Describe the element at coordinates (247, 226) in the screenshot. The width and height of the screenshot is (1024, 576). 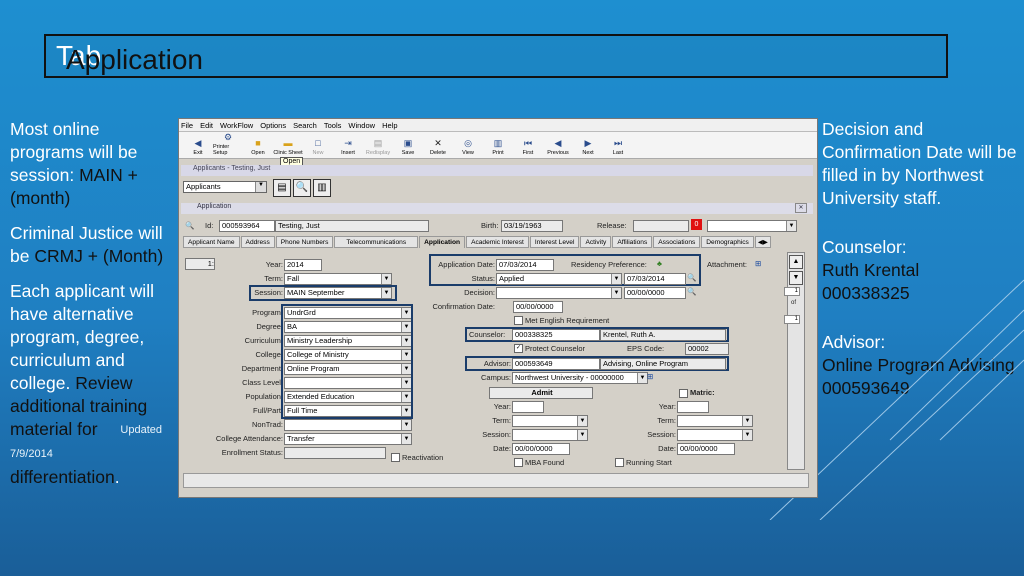
I see `id-field: 000593964` at that location.